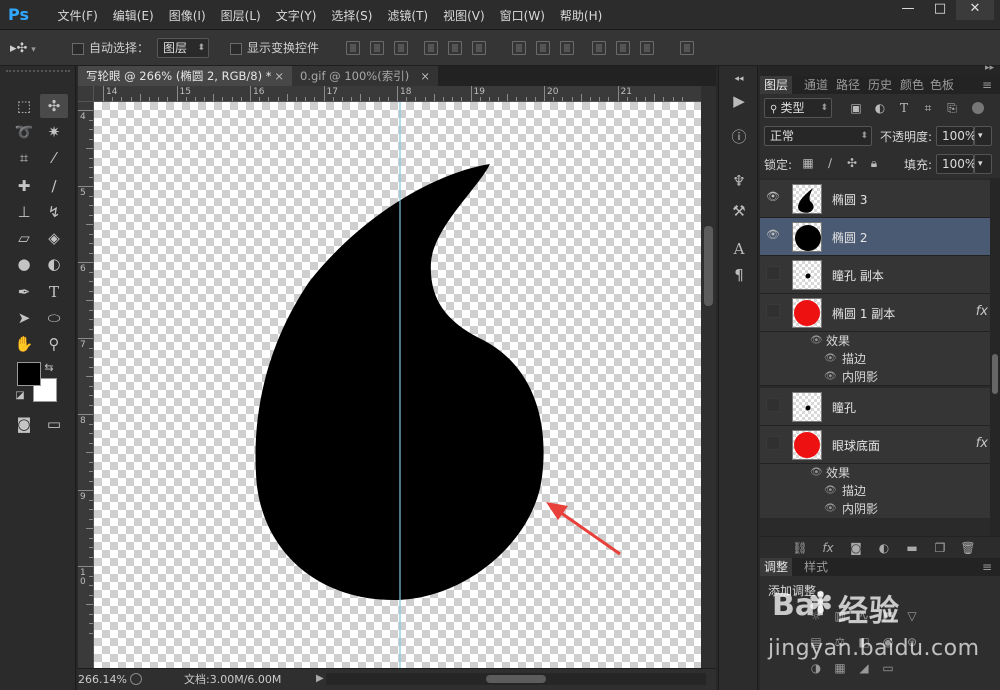 The width and height of the screenshot is (1000, 690). What do you see at coordinates (739, 101) in the screenshot?
I see `actions-play-icon: ▶` at bounding box center [739, 101].